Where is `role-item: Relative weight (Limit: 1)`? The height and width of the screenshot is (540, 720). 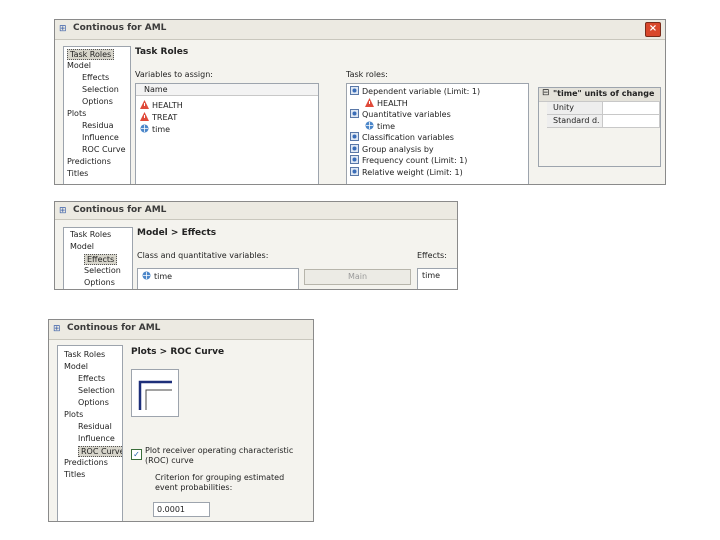
role-item: Relative weight (Limit: 1) is located at coordinates (406, 171).